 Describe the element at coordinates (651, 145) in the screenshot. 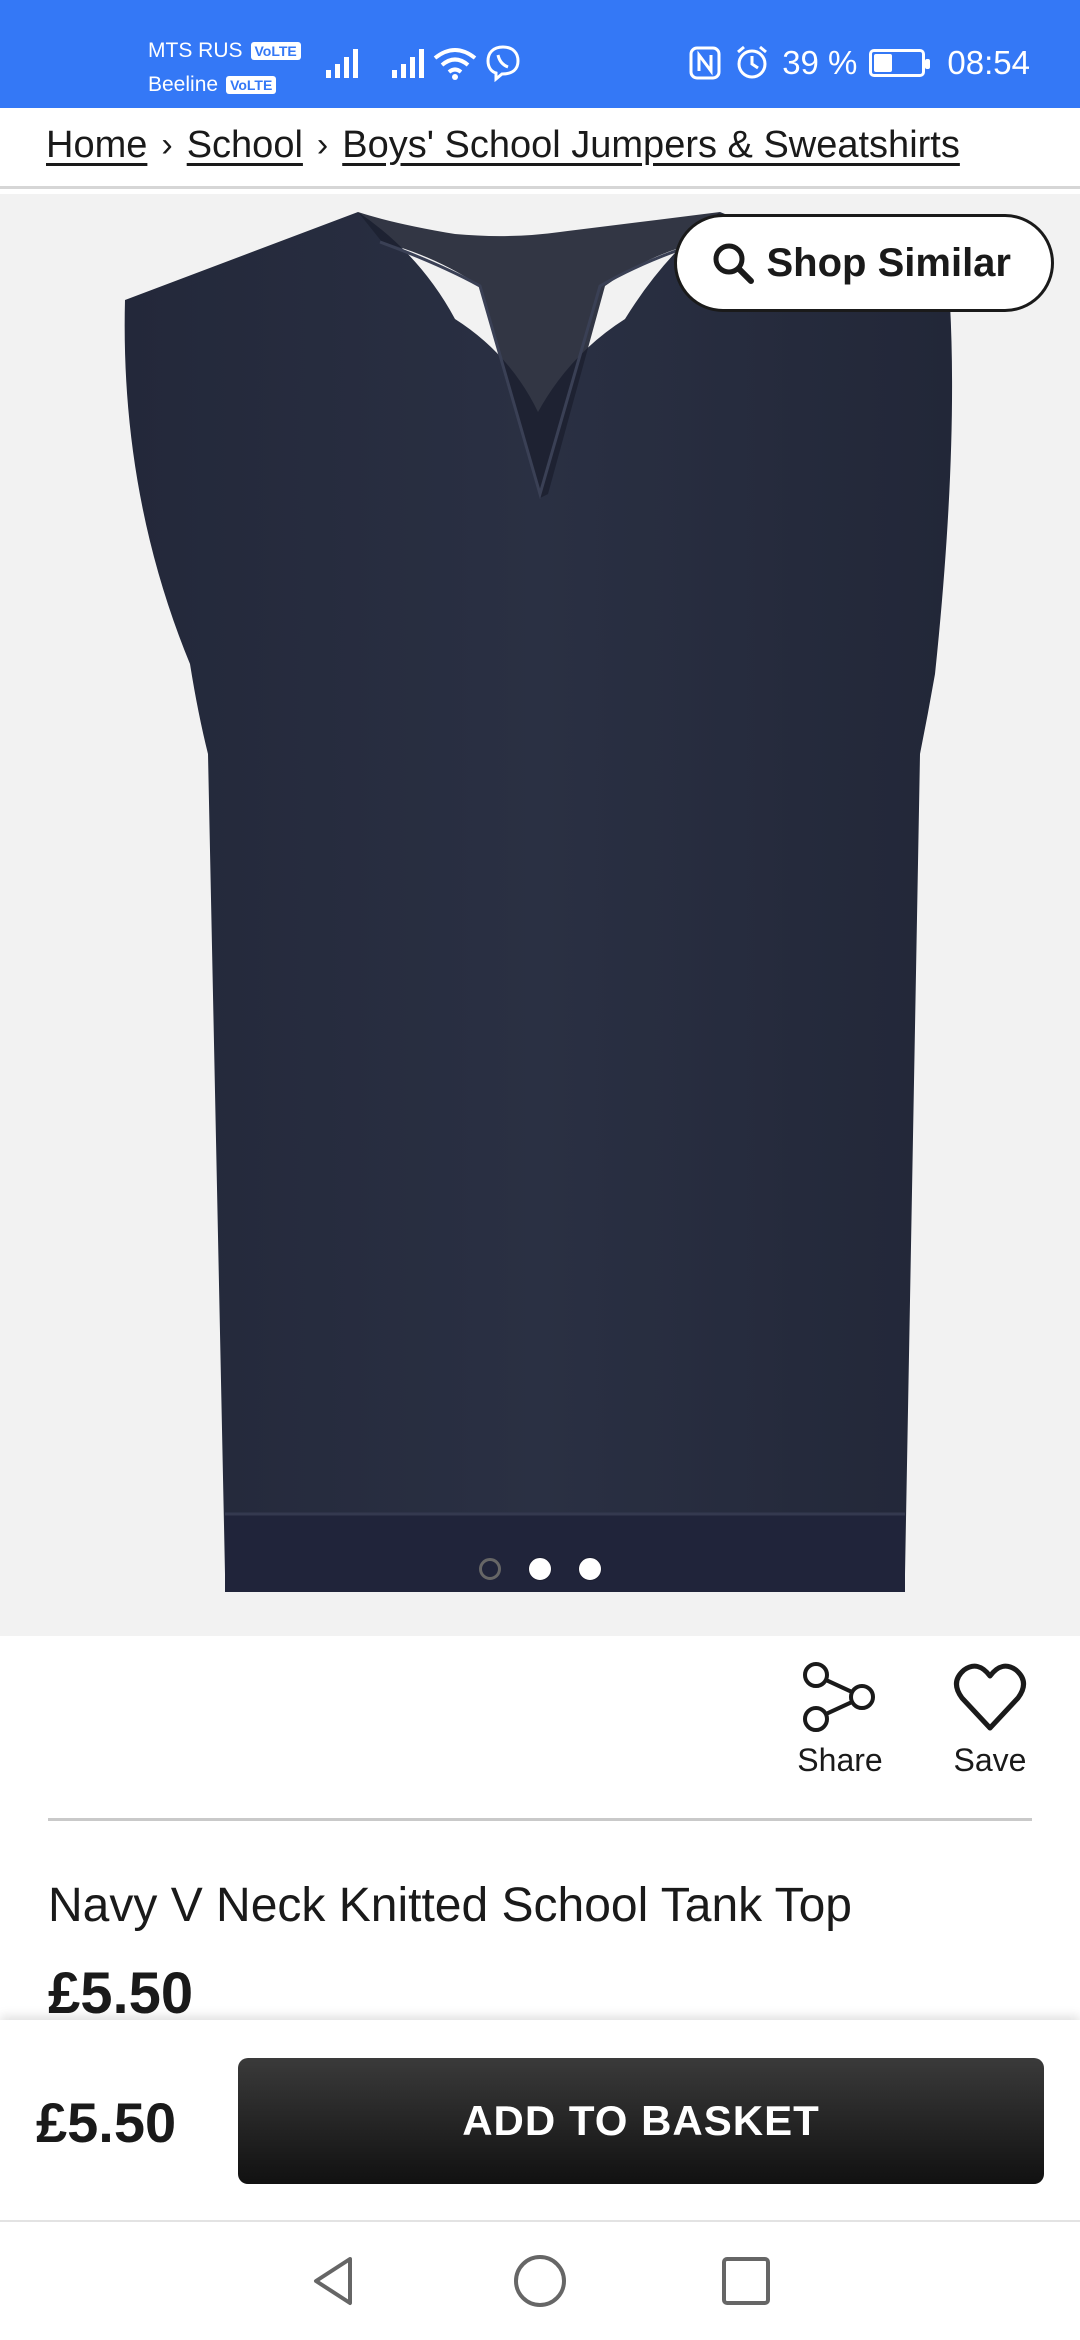

I see `breadcrumb-category: Boys' School Jumpers & Sweatshirts` at that location.